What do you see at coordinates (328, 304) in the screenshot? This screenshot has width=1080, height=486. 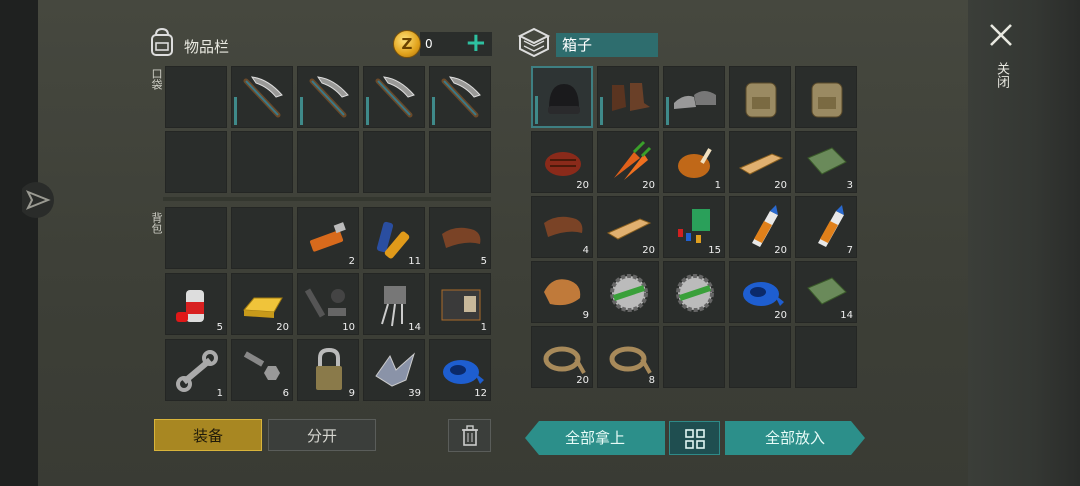 I see `backpack-slot: 10` at bounding box center [328, 304].